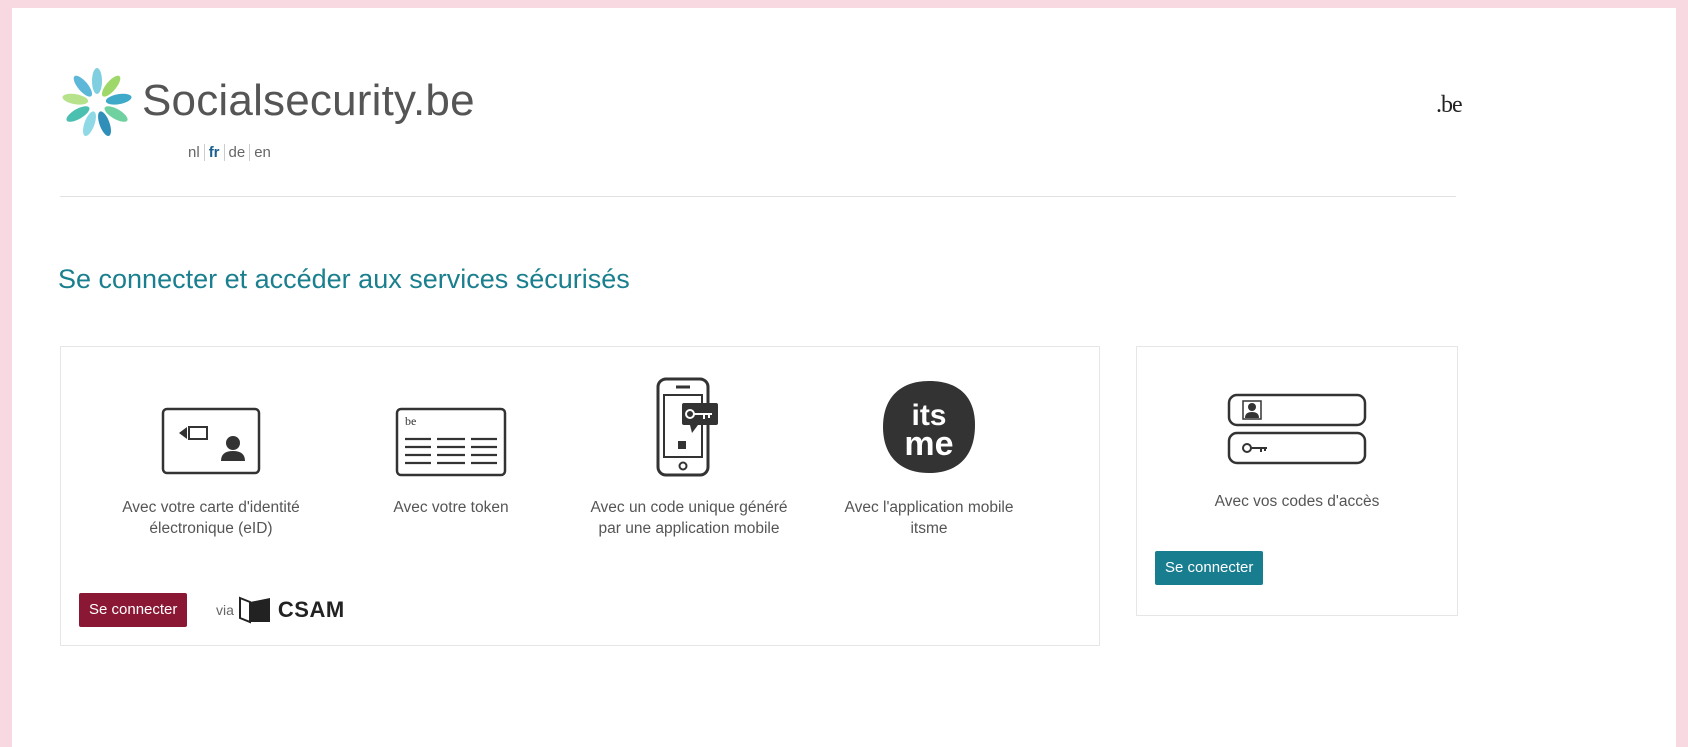 The height and width of the screenshot is (747, 1688). What do you see at coordinates (758, 196) in the screenshot?
I see `header-divider` at bounding box center [758, 196].